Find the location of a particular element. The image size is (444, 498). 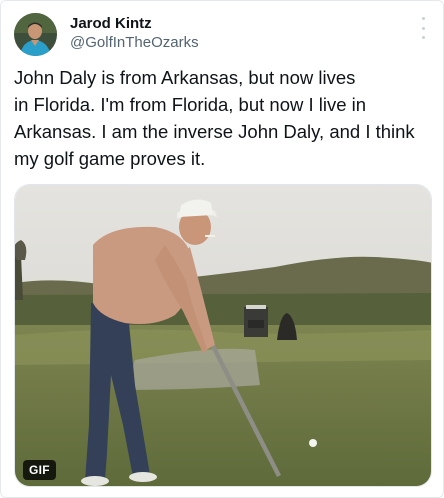

more-options-icon is located at coordinates (423, 28).